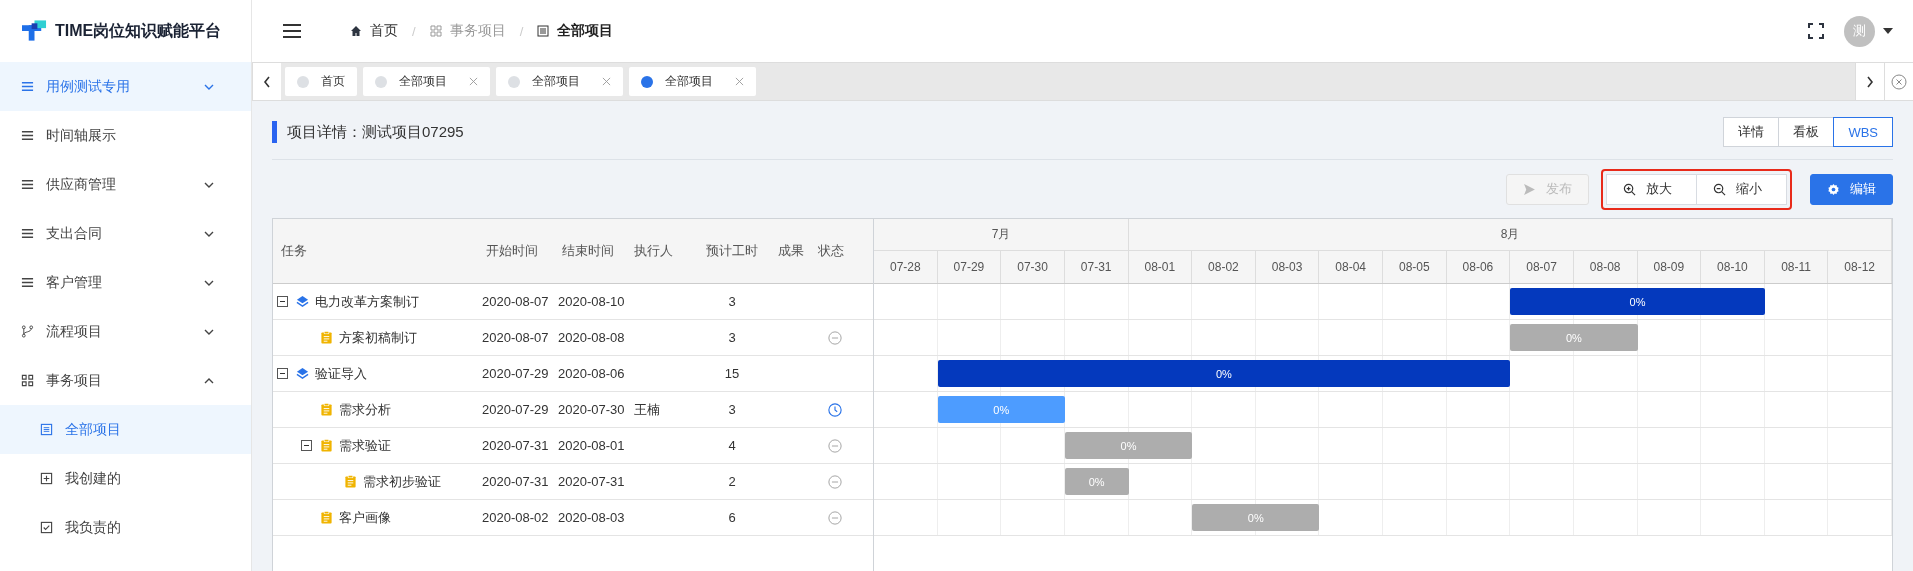  I want to click on month-header: 8月, so click(1510, 234).